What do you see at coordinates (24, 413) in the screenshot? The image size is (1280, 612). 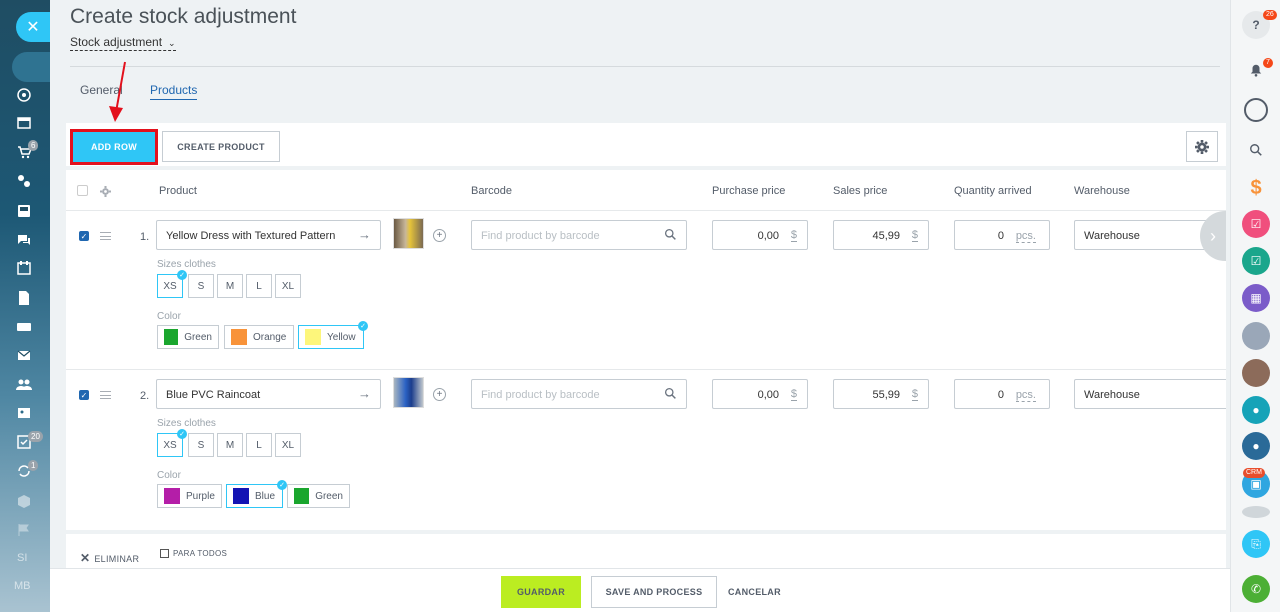 I see `contact-card-icon` at bounding box center [24, 413].